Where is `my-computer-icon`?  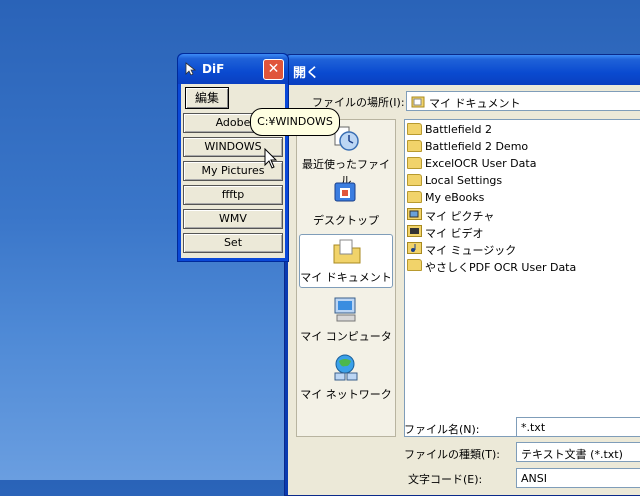
my-computer-icon is located at coordinates (345, 309).